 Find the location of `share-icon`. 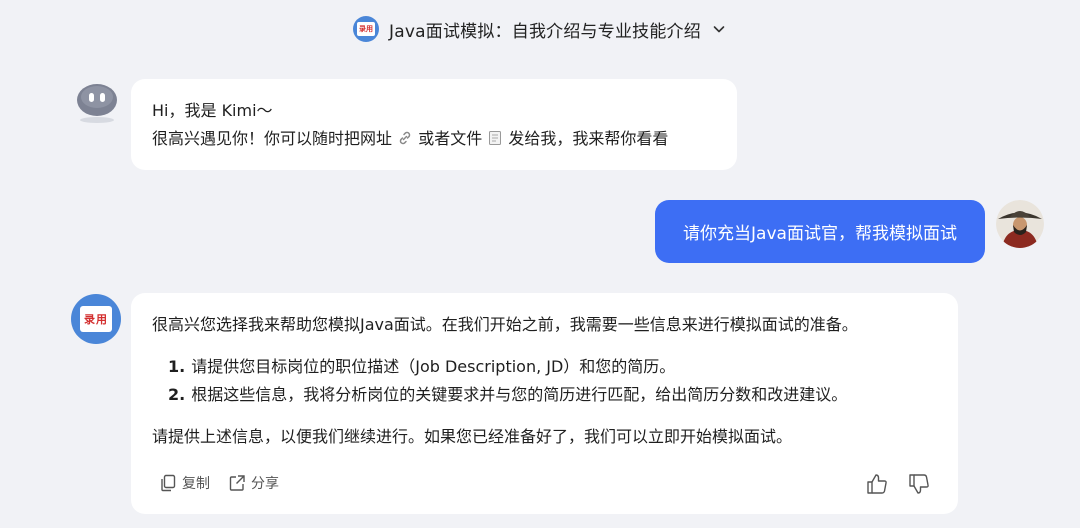

share-icon is located at coordinates (237, 483).